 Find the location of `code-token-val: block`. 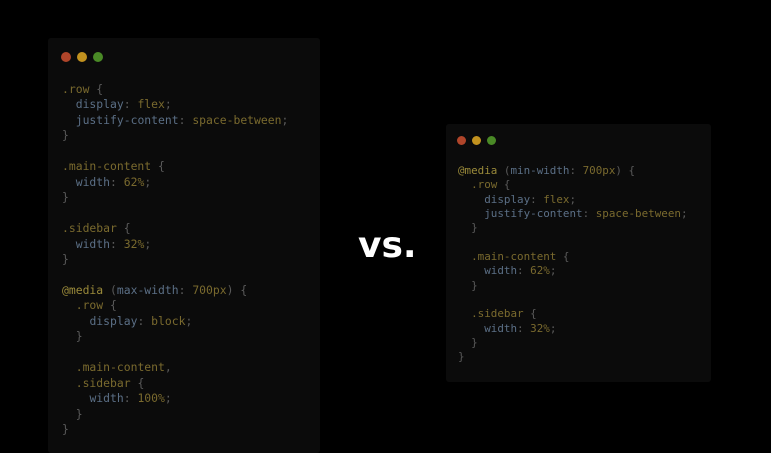

code-token-val: block is located at coordinates (168, 320).